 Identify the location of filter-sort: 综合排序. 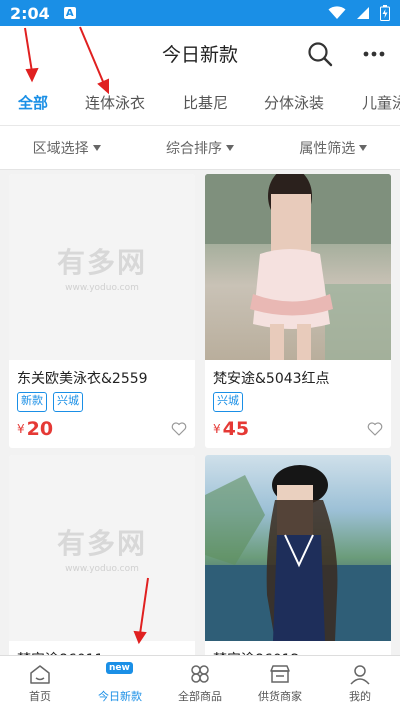
(199, 147).